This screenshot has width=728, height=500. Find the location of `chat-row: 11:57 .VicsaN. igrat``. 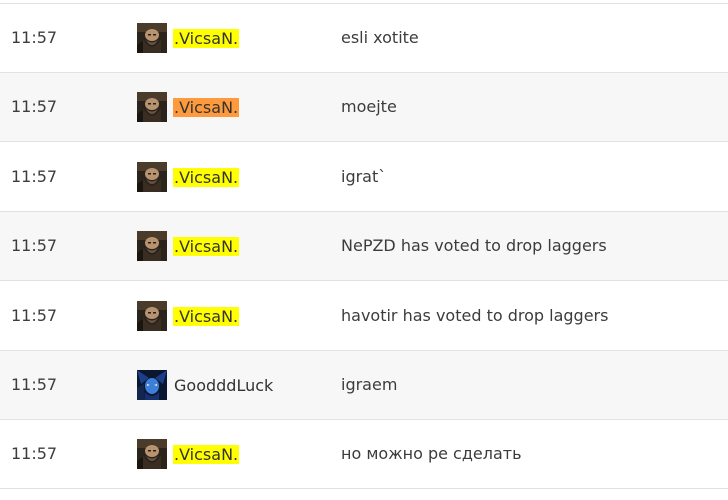

chat-row: 11:57 .VicsaN. igrat` is located at coordinates (364, 177).